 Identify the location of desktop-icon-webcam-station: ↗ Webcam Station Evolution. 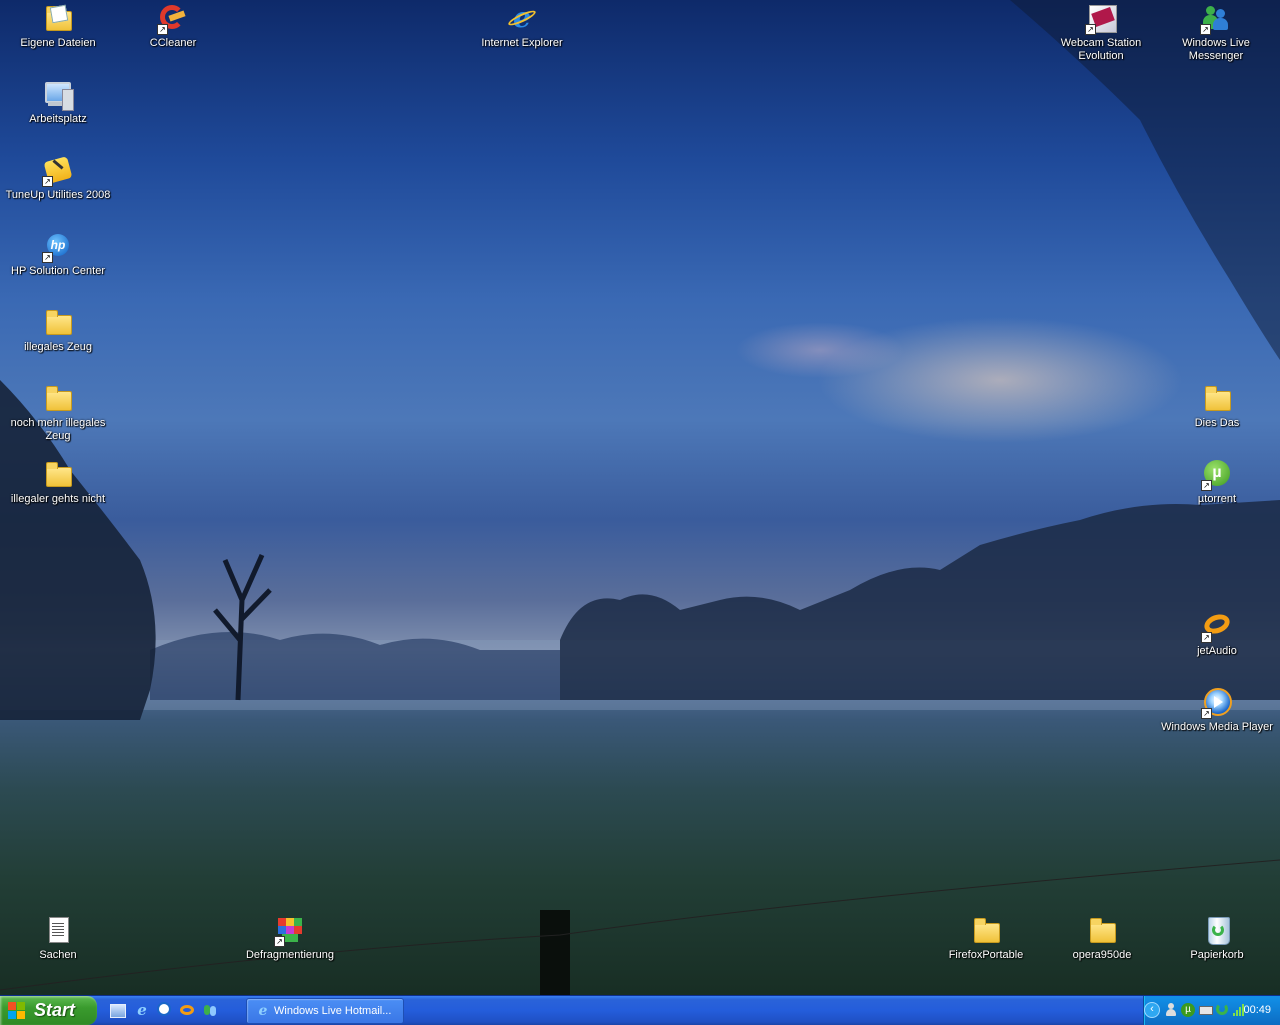
(1101, 33).